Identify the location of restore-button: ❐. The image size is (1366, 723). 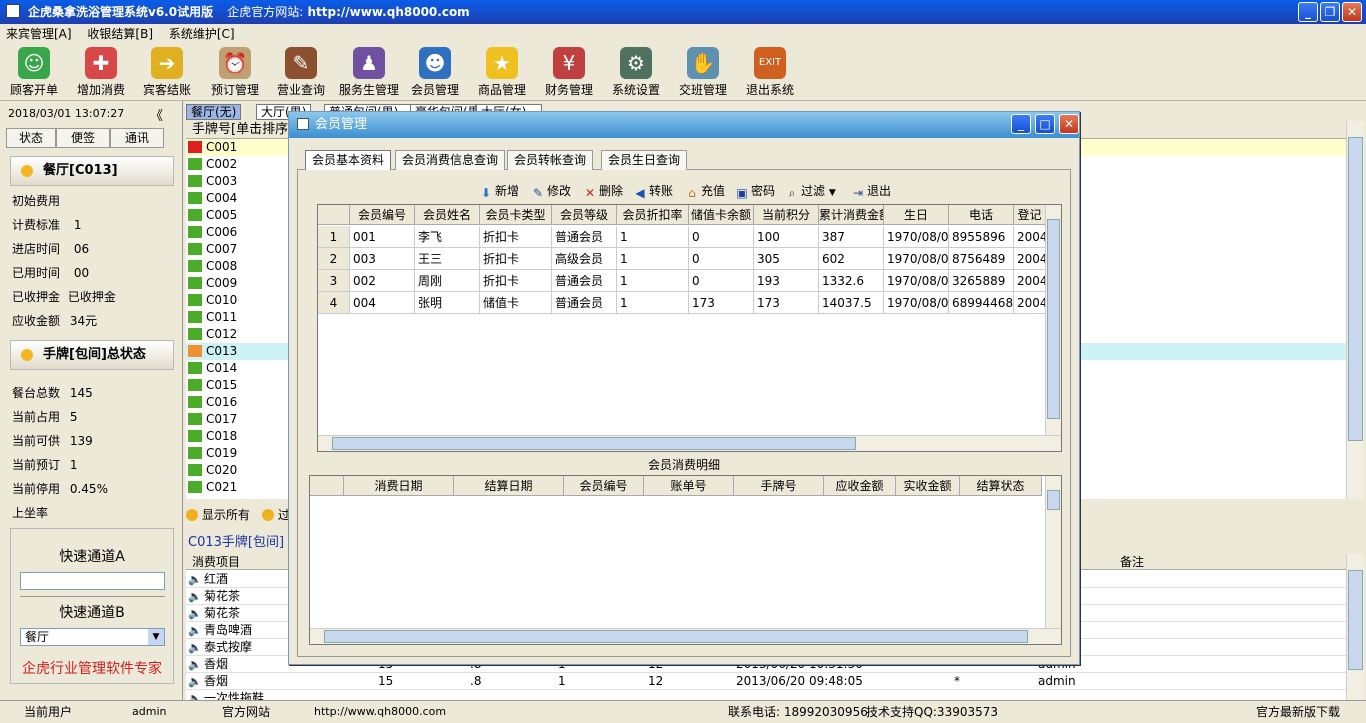
(1330, 12).